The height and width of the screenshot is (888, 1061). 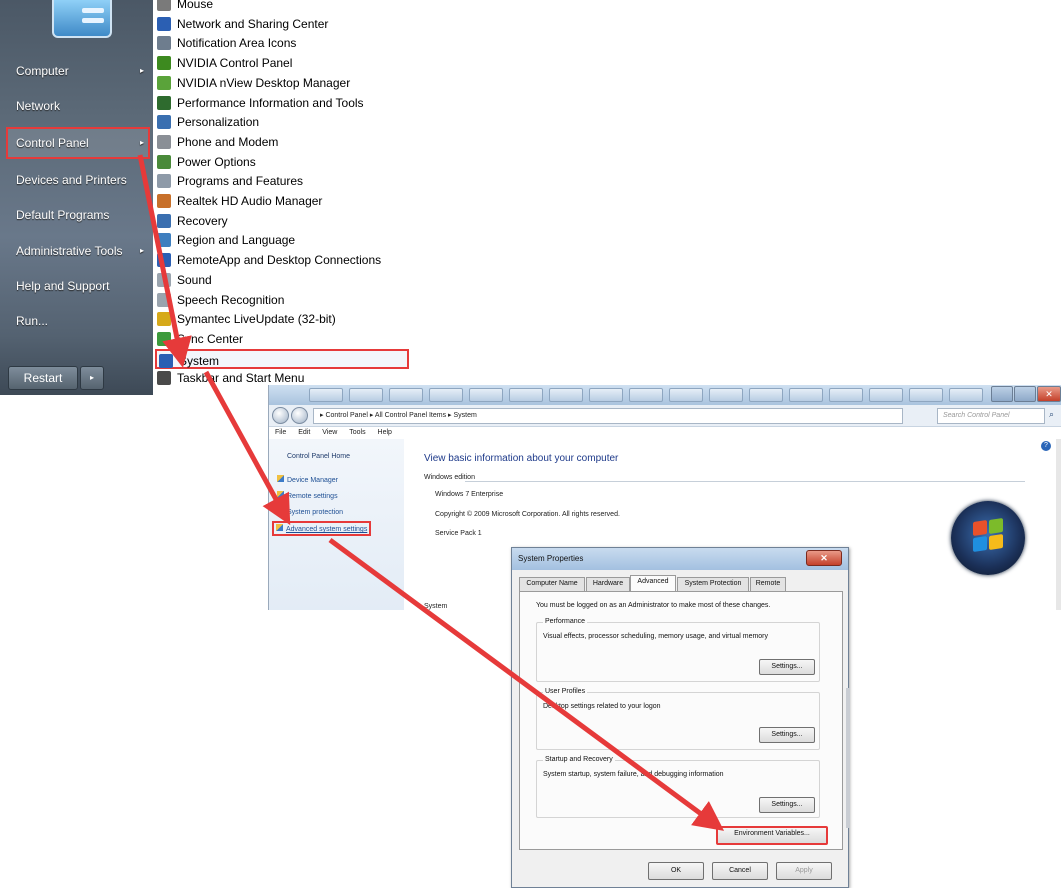 What do you see at coordinates (216, 161) in the screenshot?
I see `cp-item-label: Power Options` at bounding box center [216, 161].